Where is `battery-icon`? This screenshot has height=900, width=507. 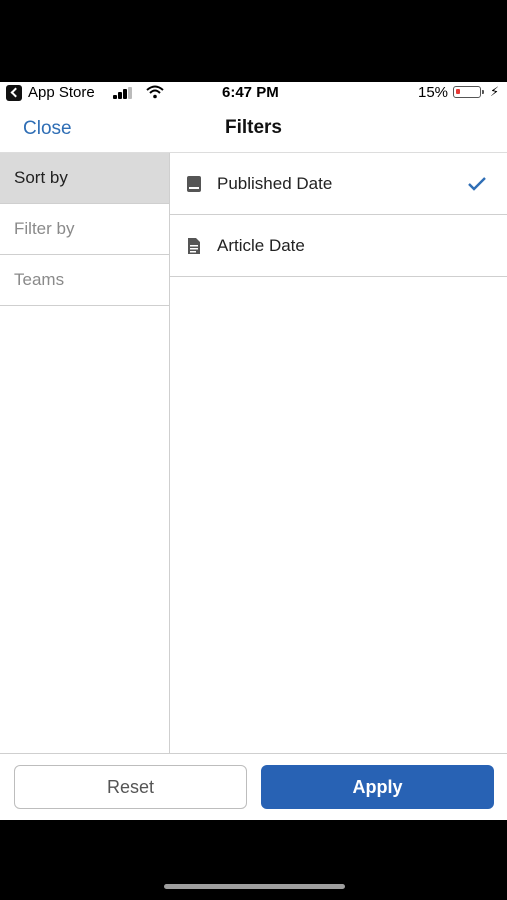 battery-icon is located at coordinates (468, 92).